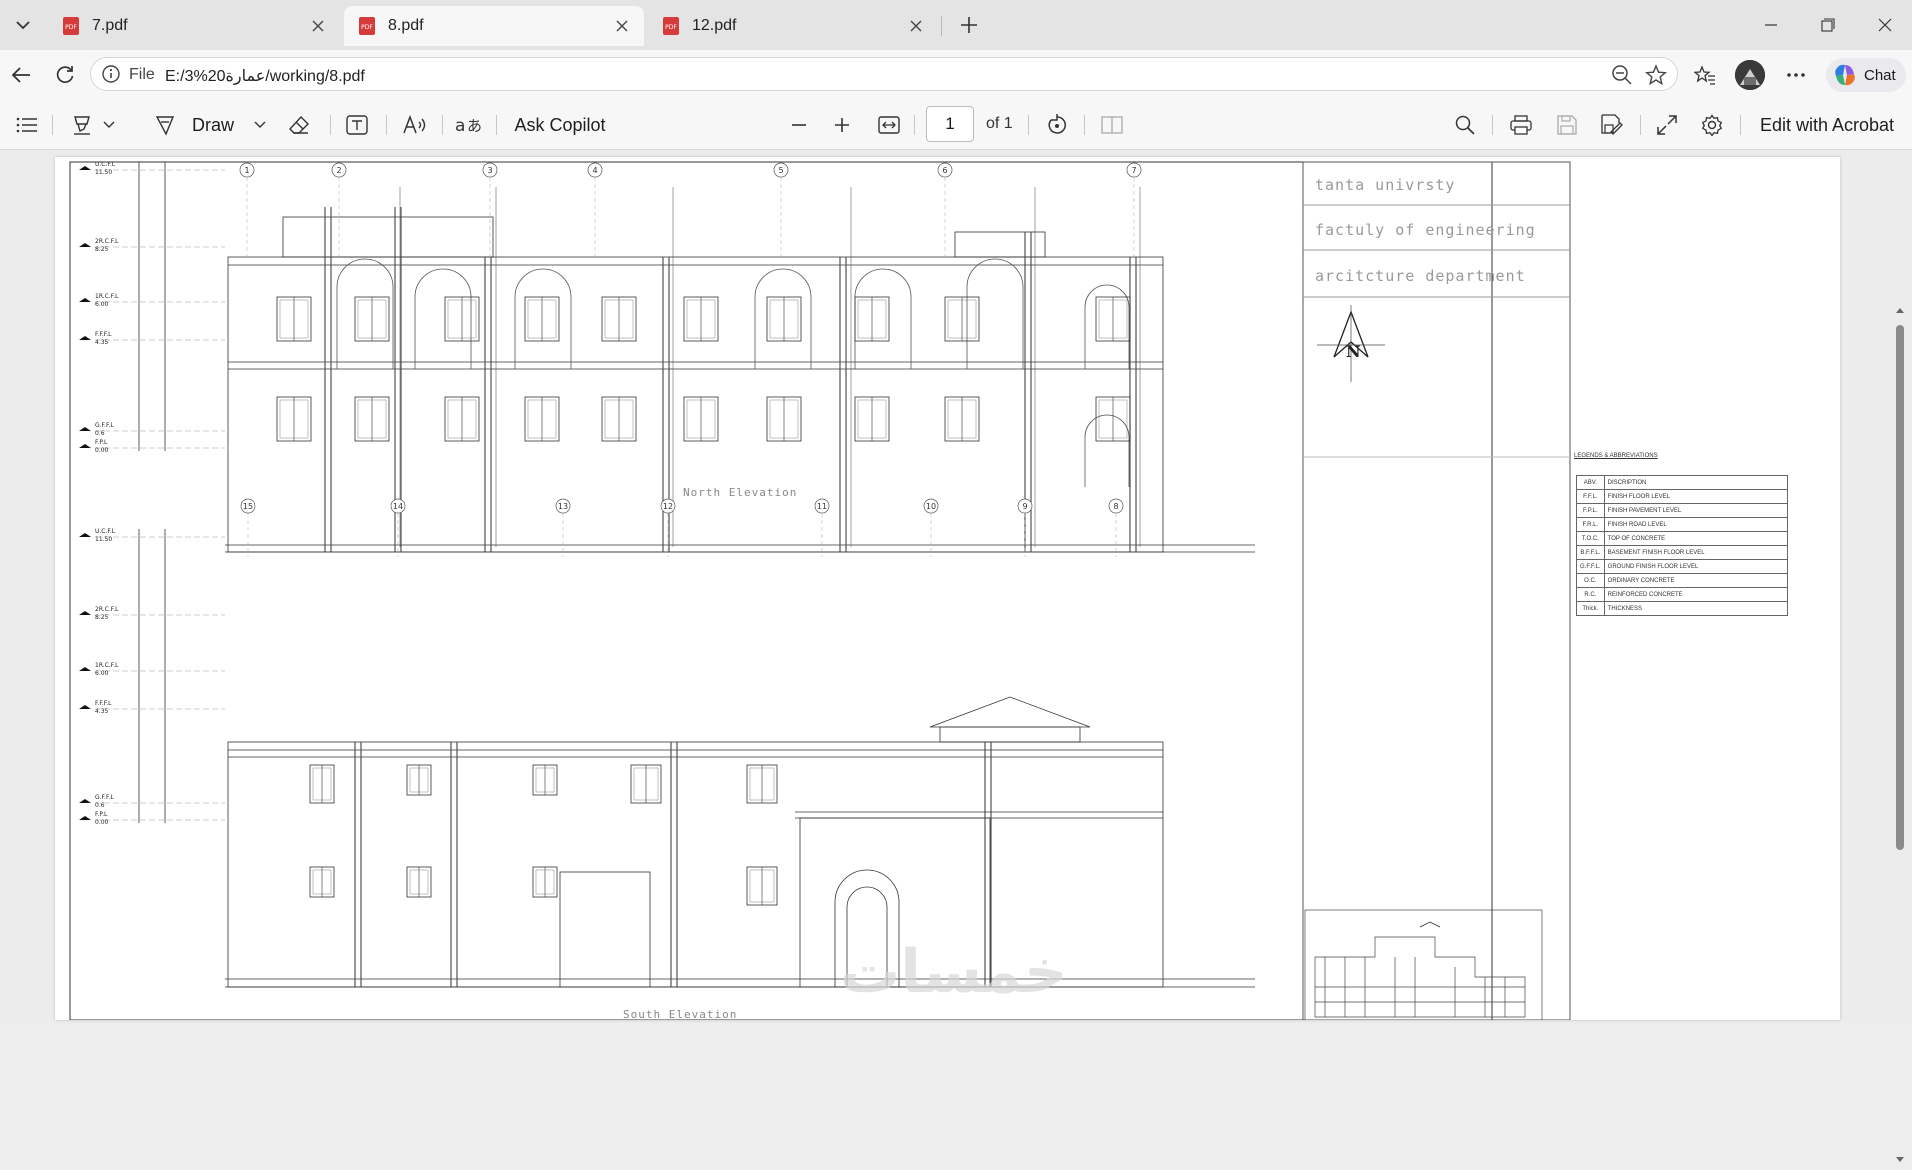 The height and width of the screenshot is (1170, 1912). What do you see at coordinates (102, 450) in the screenshot?
I see `level-value: 0.00` at bounding box center [102, 450].